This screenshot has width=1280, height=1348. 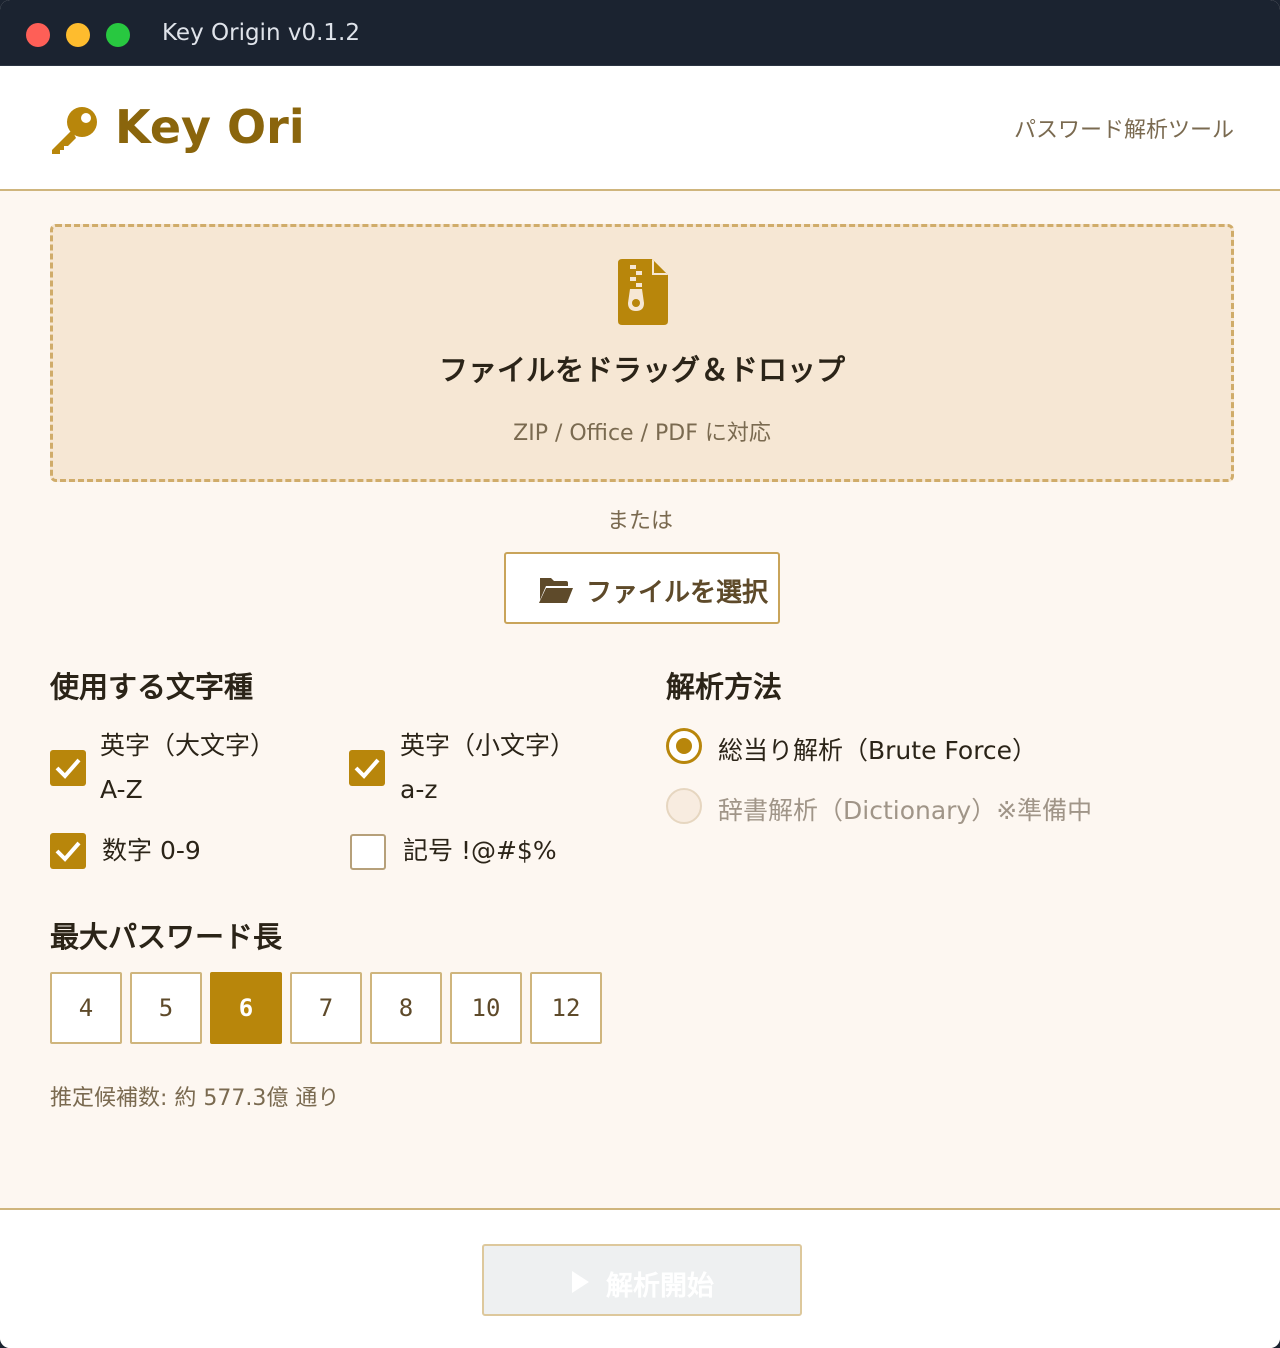 I want to click on digits-checkbox, so click(x=68, y=851).